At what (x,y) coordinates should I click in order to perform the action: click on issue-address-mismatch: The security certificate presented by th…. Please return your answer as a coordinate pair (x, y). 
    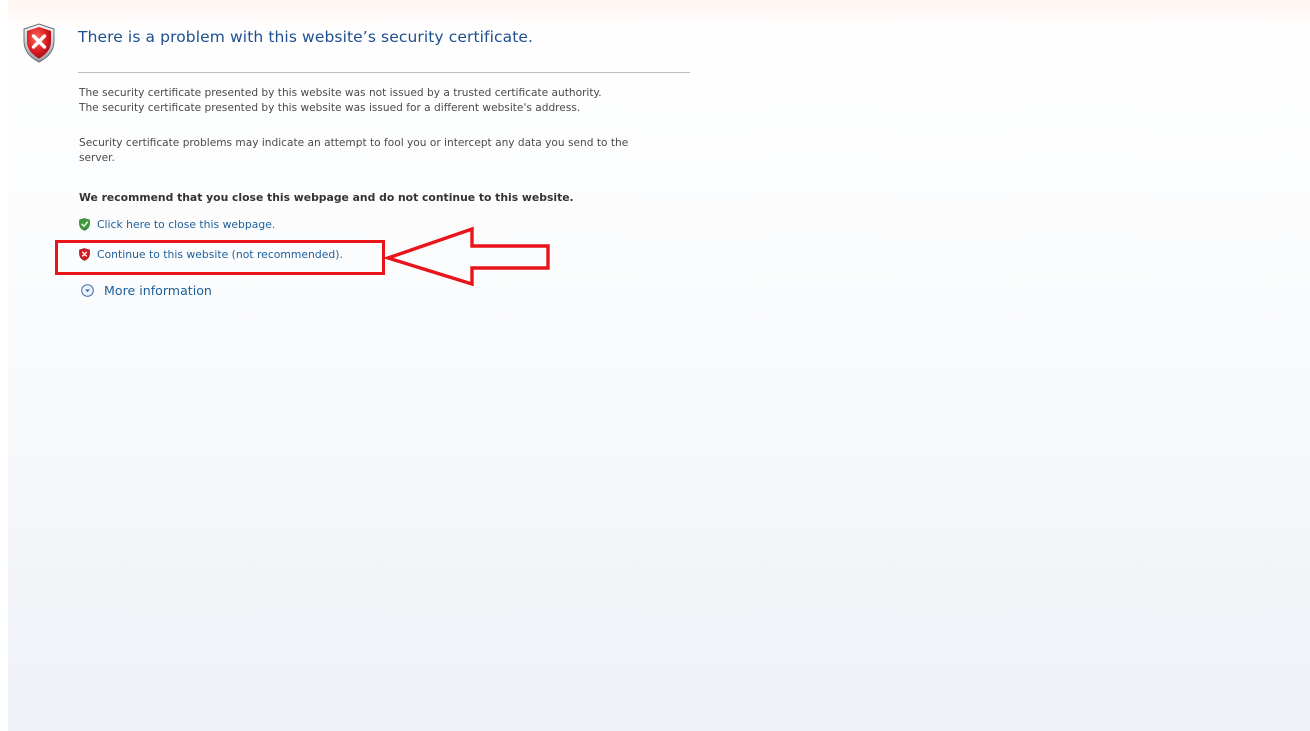
    Looking at the image, I should click on (330, 108).